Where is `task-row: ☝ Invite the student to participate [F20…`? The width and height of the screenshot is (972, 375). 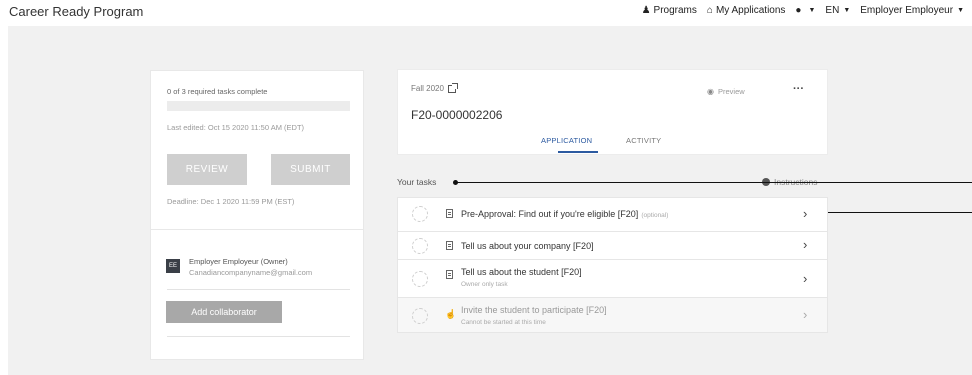
task-row: ☝ Invite the student to participate [F20… is located at coordinates (612, 314).